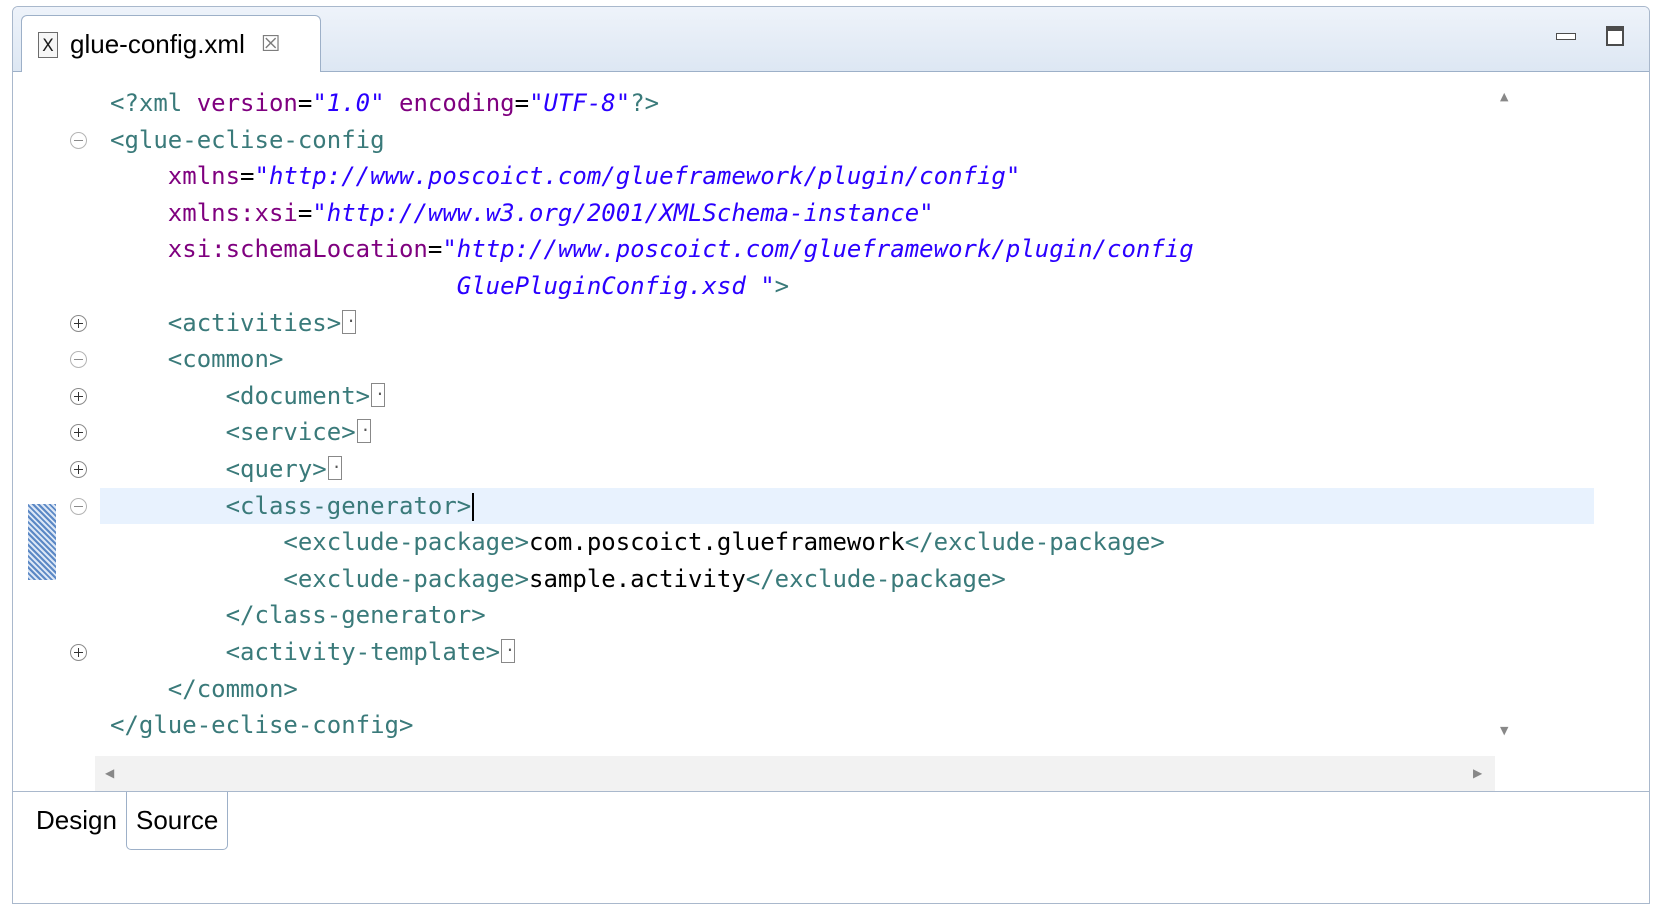 The height and width of the screenshot is (909, 1655). I want to click on horizontal-scrollbar: ◀ ▶, so click(795, 776).